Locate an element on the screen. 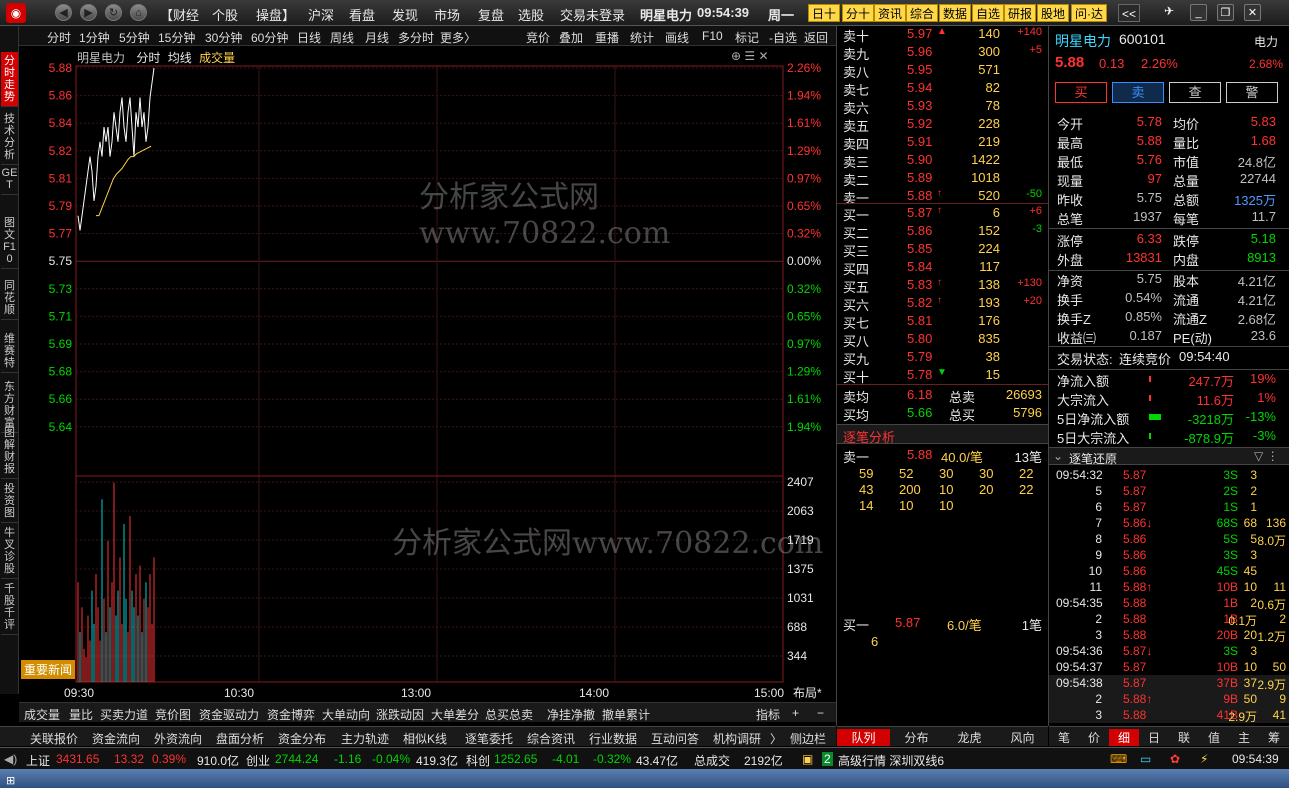 This screenshot has width=1289, height=788. toolbar-button: 自选 is located at coordinates (988, 13).